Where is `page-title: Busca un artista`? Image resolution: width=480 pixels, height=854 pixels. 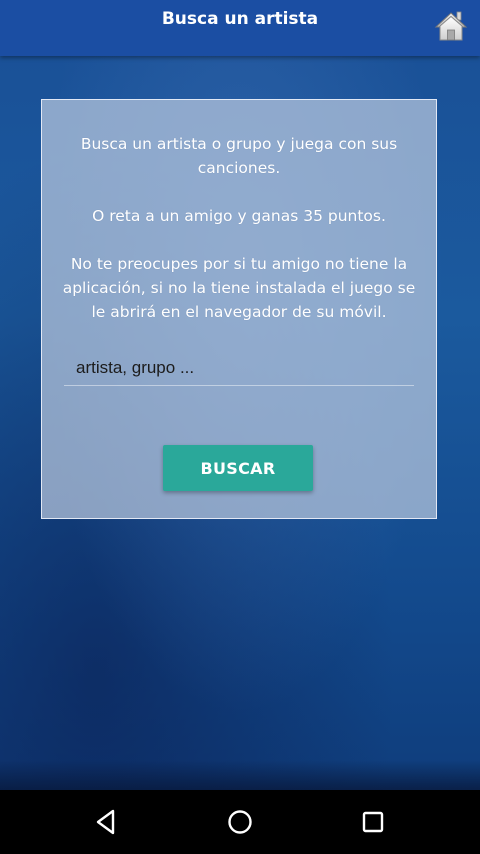 page-title: Busca un artista is located at coordinates (240, 19).